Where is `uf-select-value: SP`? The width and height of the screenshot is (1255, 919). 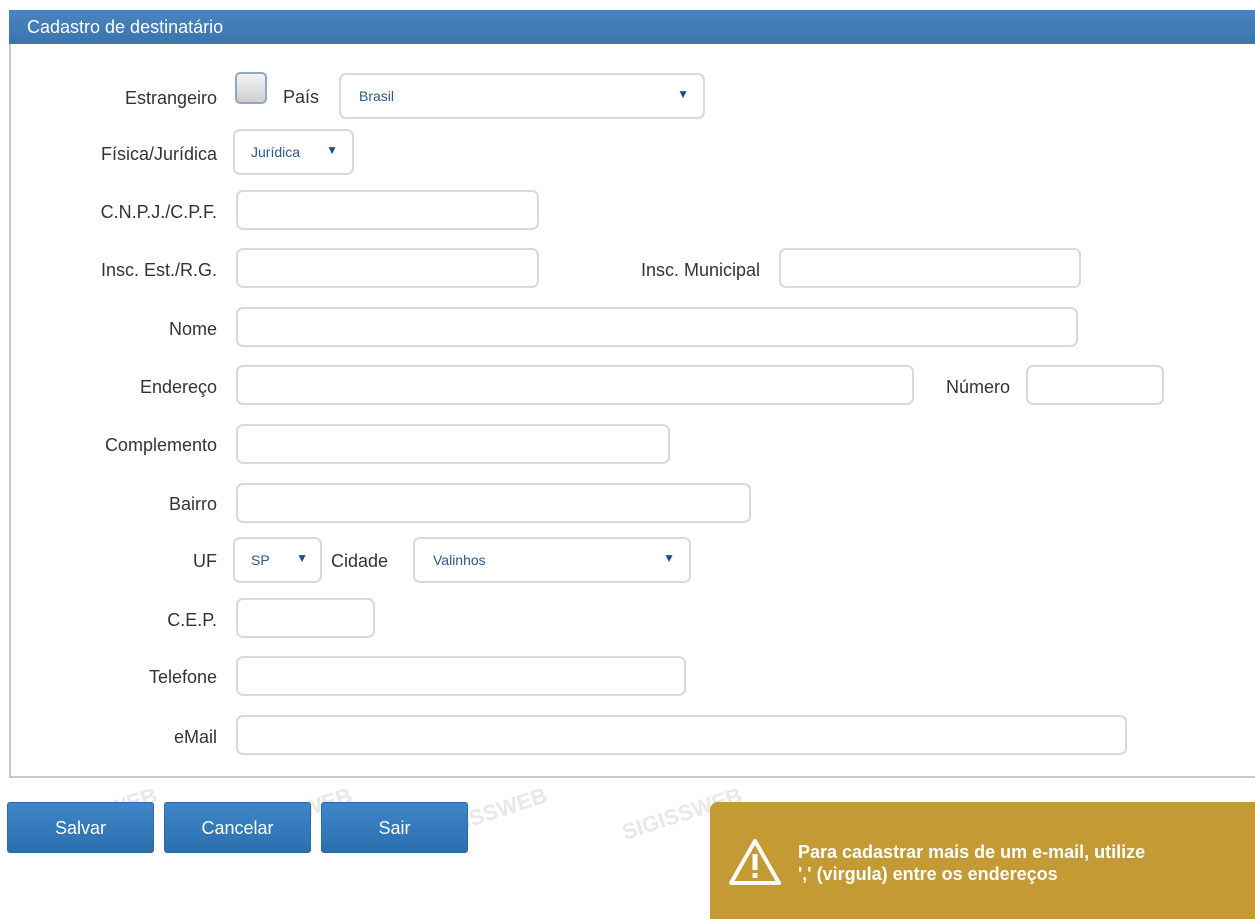
uf-select-value: SP is located at coordinates (260, 560).